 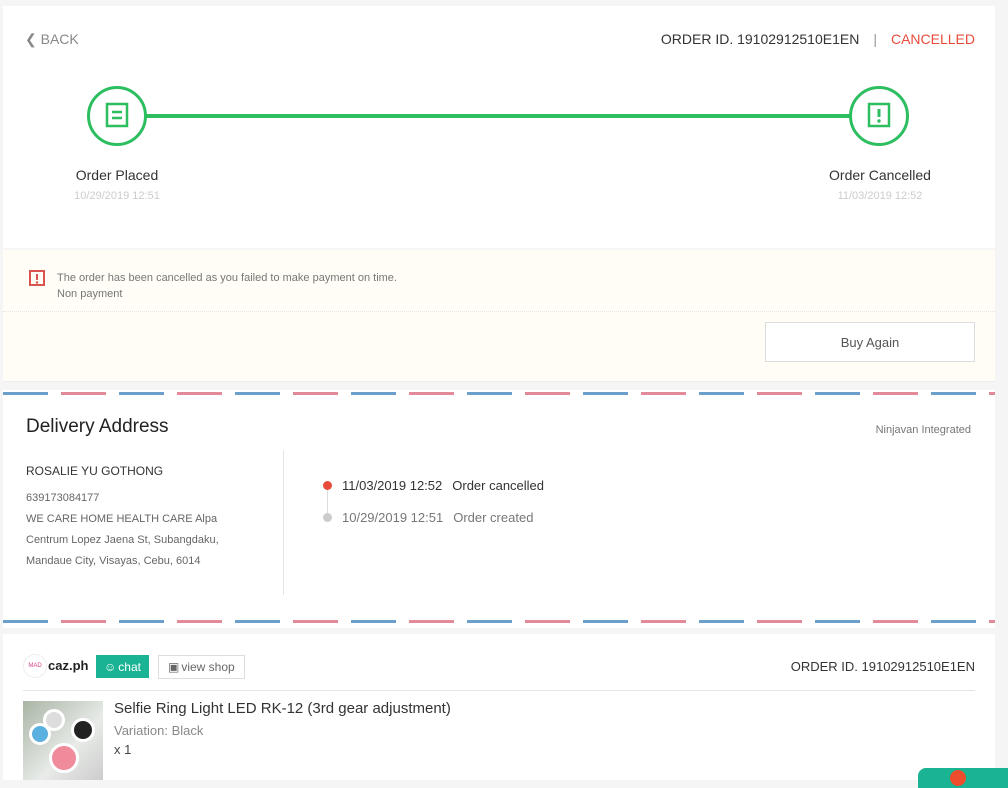 I want to click on product-image, so click(x=63, y=740).